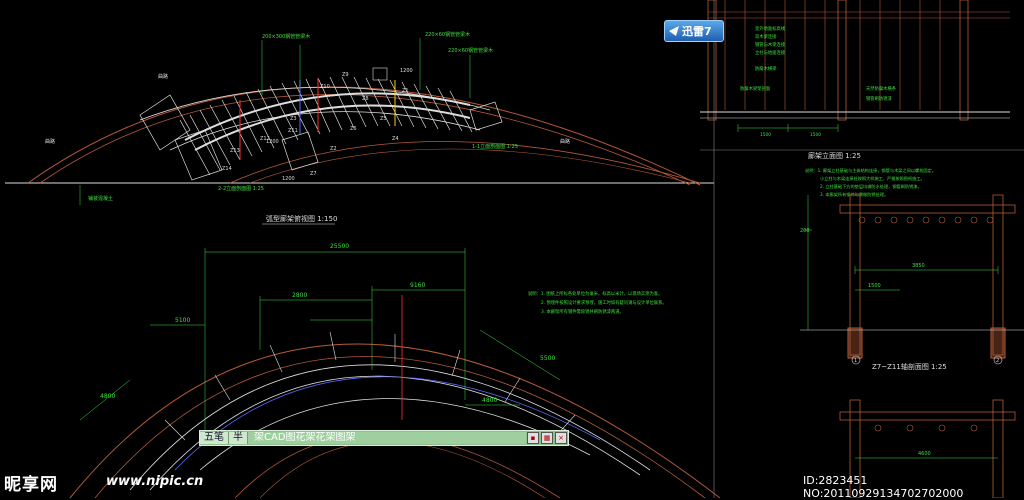 The width and height of the screenshot is (1024, 500). I want to click on plan-note: 3. 本廊架所有钢件需除锈并刷防锈漆两道。, so click(582, 311).